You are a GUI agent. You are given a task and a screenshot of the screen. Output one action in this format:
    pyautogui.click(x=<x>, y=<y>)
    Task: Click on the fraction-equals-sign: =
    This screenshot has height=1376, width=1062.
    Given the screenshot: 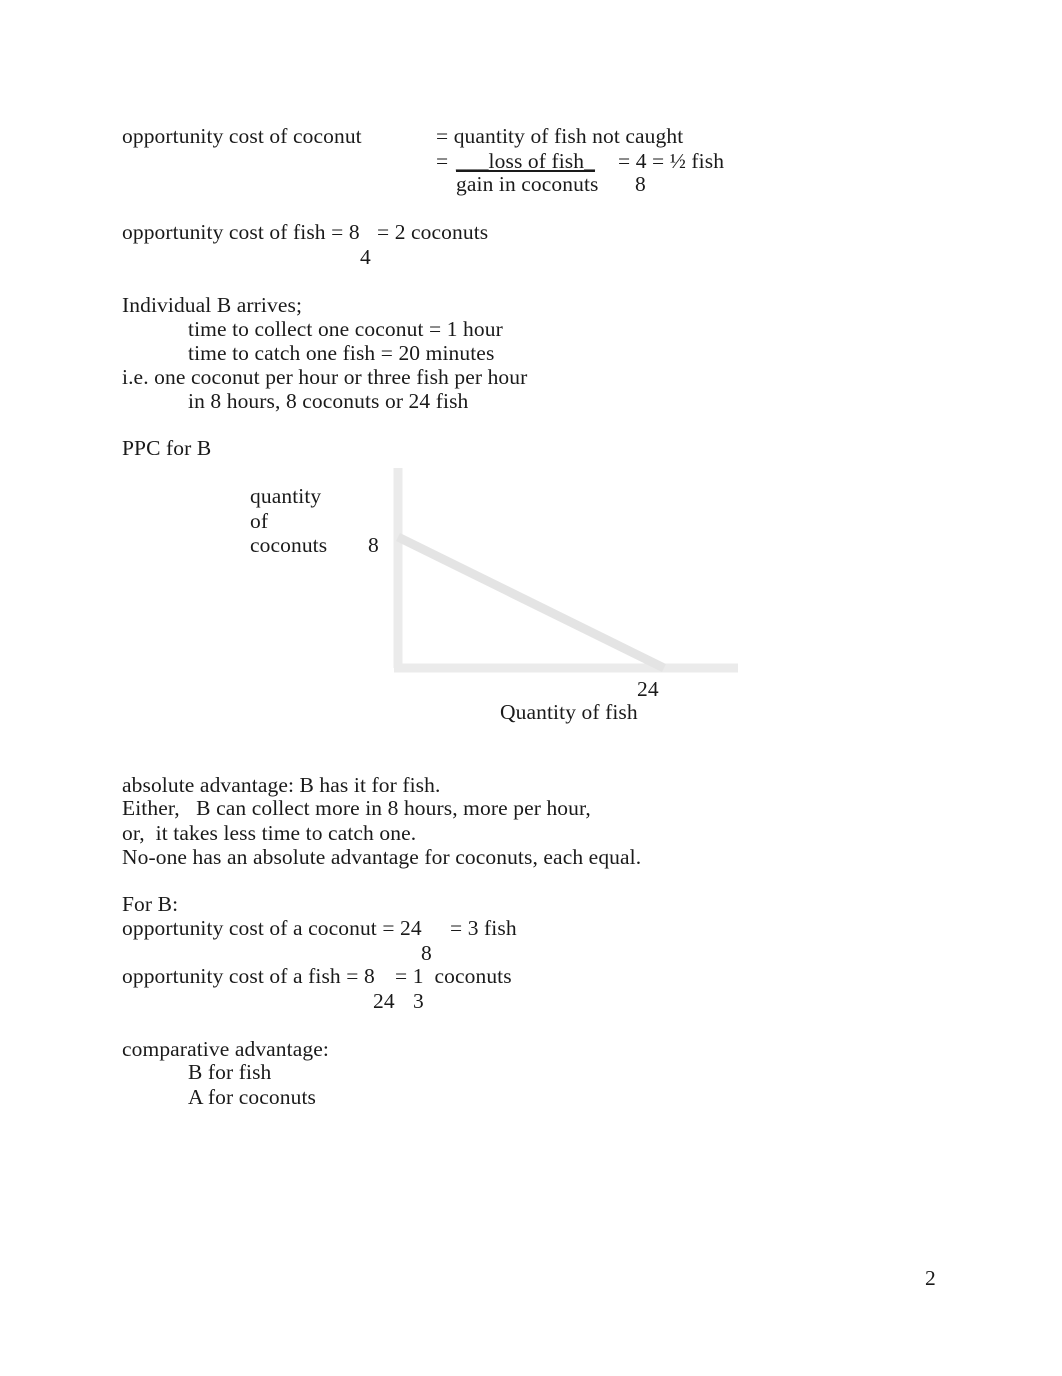 What is the action you would take?
    pyautogui.click(x=442, y=161)
    